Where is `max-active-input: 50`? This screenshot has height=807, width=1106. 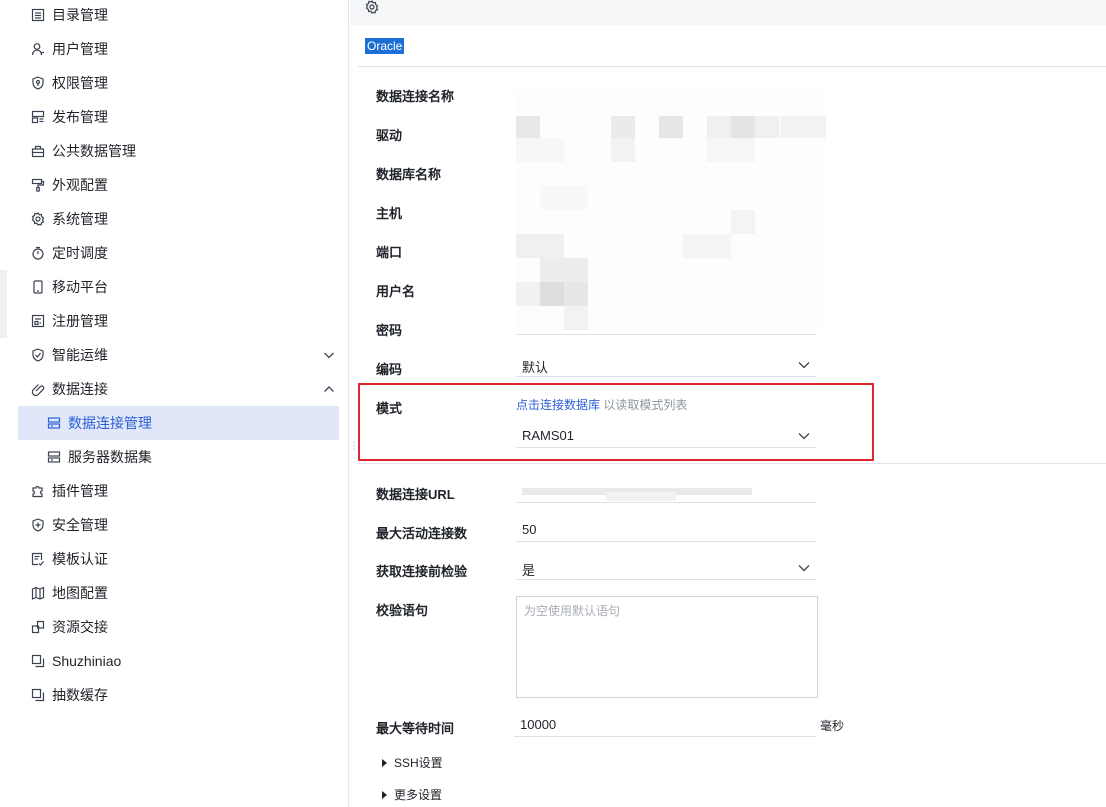
max-active-input: 50 is located at coordinates (666, 530).